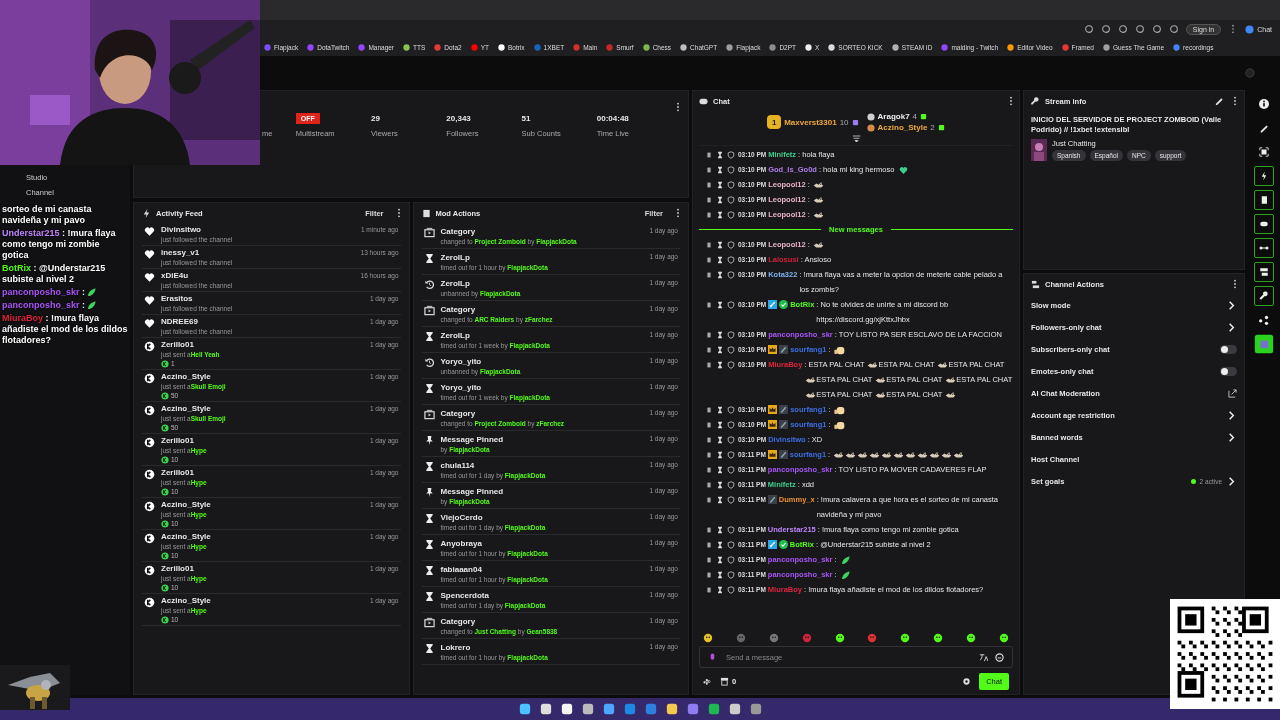  Describe the element at coordinates (731, 304) in the screenshot. I see `shield-icon` at that location.